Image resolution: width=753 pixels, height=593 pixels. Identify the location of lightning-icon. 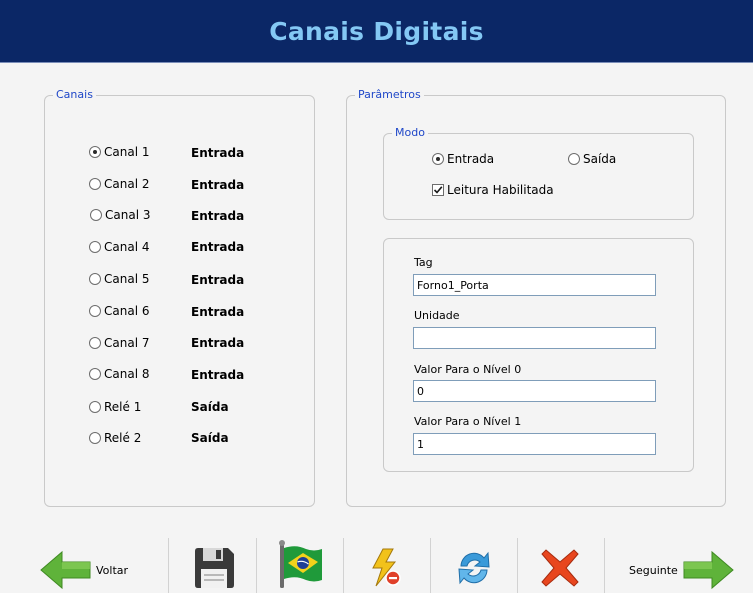
(386, 567).